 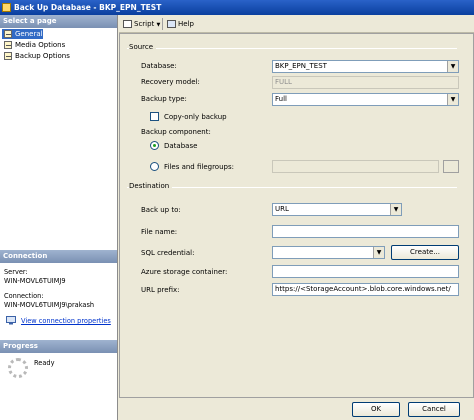 What do you see at coordinates (6, 7) in the screenshot?
I see `database-backup-icon` at bounding box center [6, 7].